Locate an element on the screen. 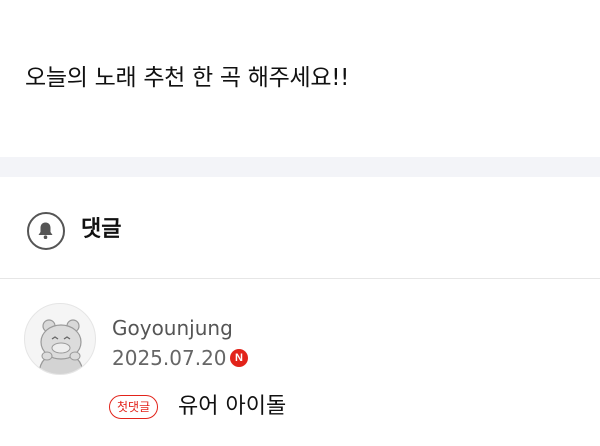 The width and height of the screenshot is (600, 446). notification-bell-button is located at coordinates (46, 231).